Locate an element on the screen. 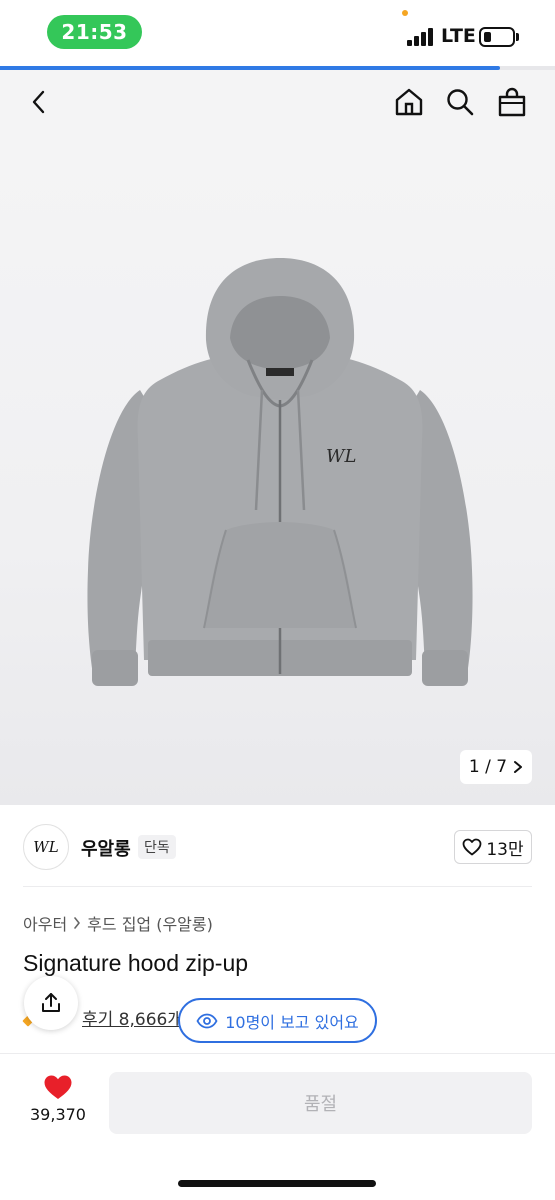  battery-cap is located at coordinates (517, 37).